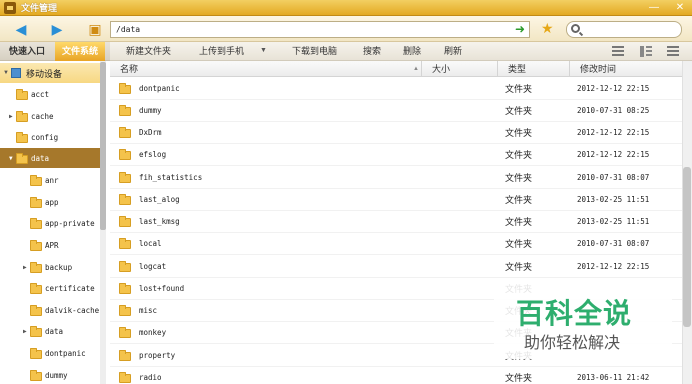  I want to click on refresh-button: 刷新, so click(453, 51).